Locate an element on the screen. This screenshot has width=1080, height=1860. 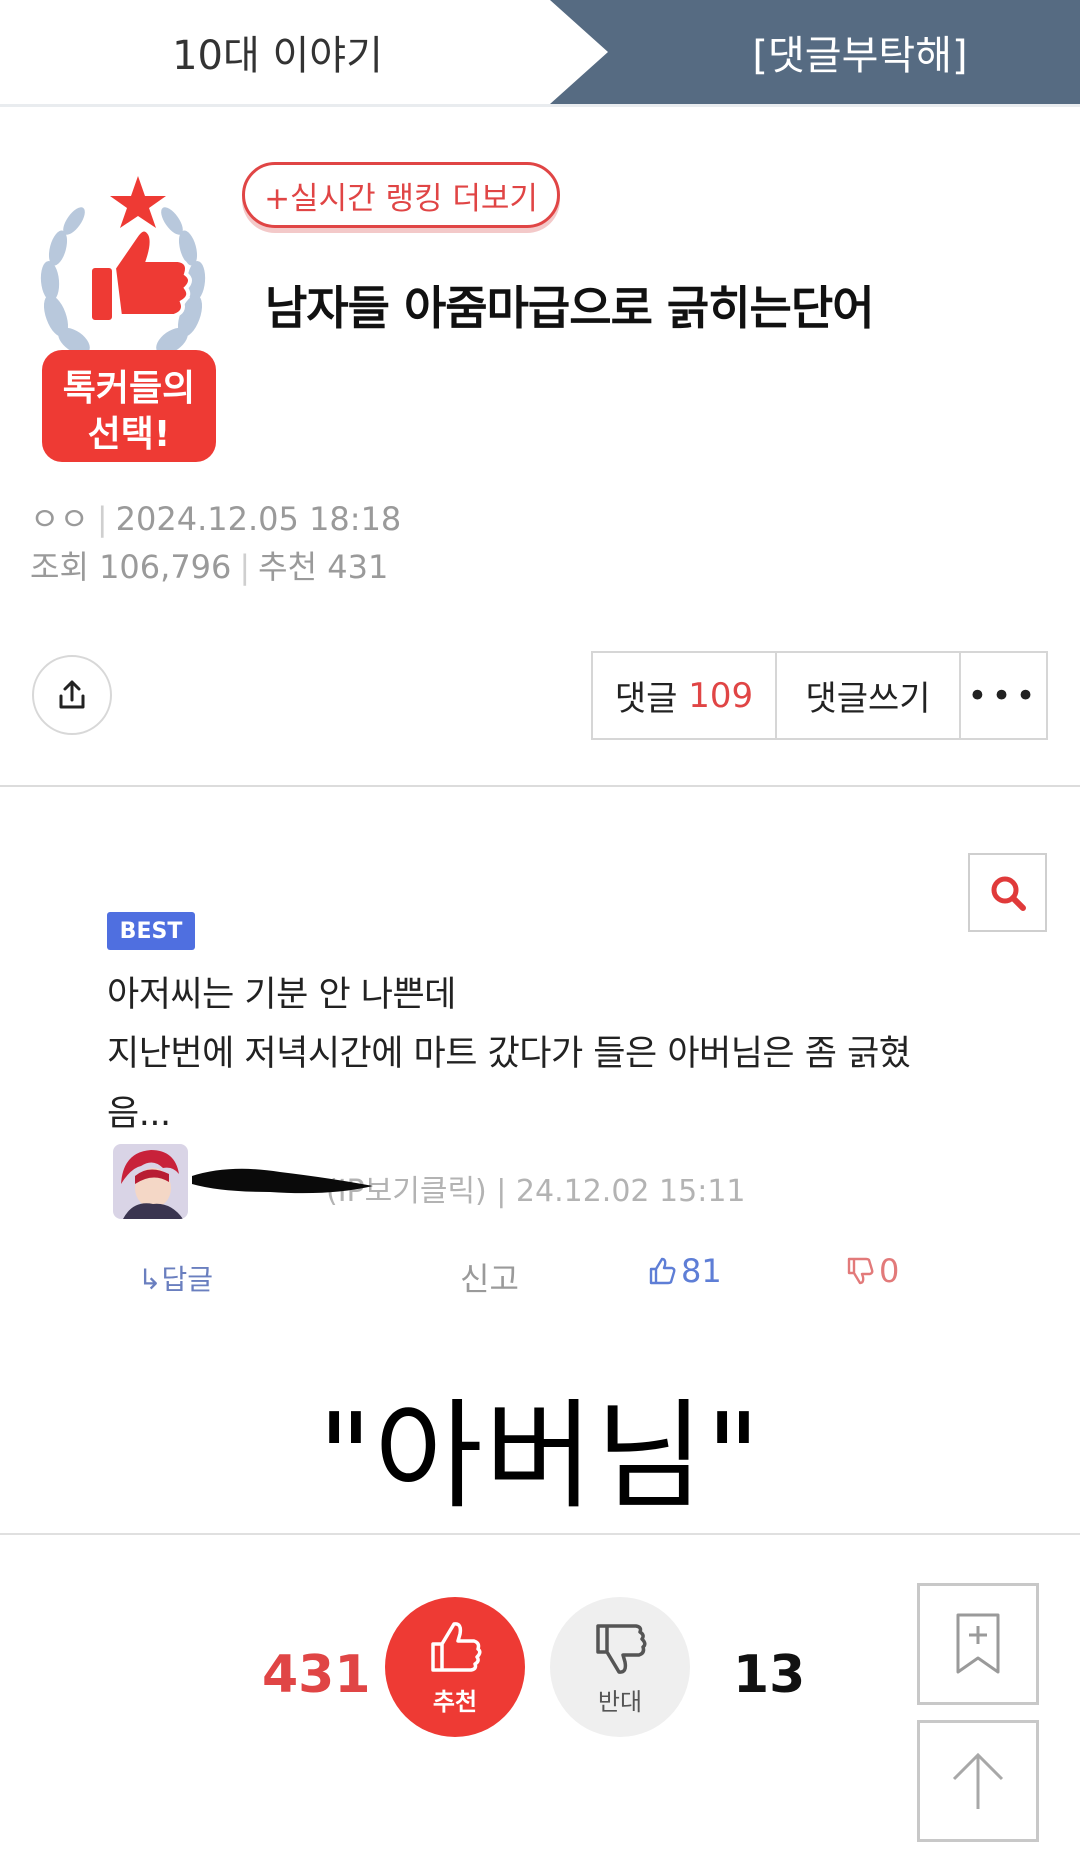
category-bar: 10대 이야기 [댓글부탁해] is located at coordinates (540, 53).